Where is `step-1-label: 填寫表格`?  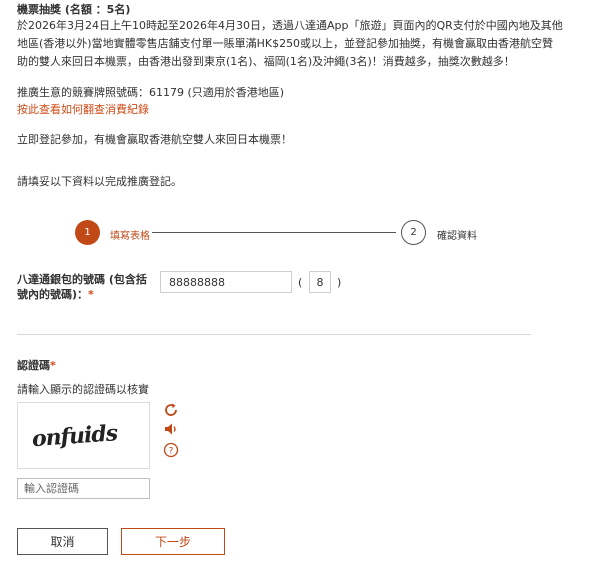 step-1-label: 填寫表格 is located at coordinates (130, 236).